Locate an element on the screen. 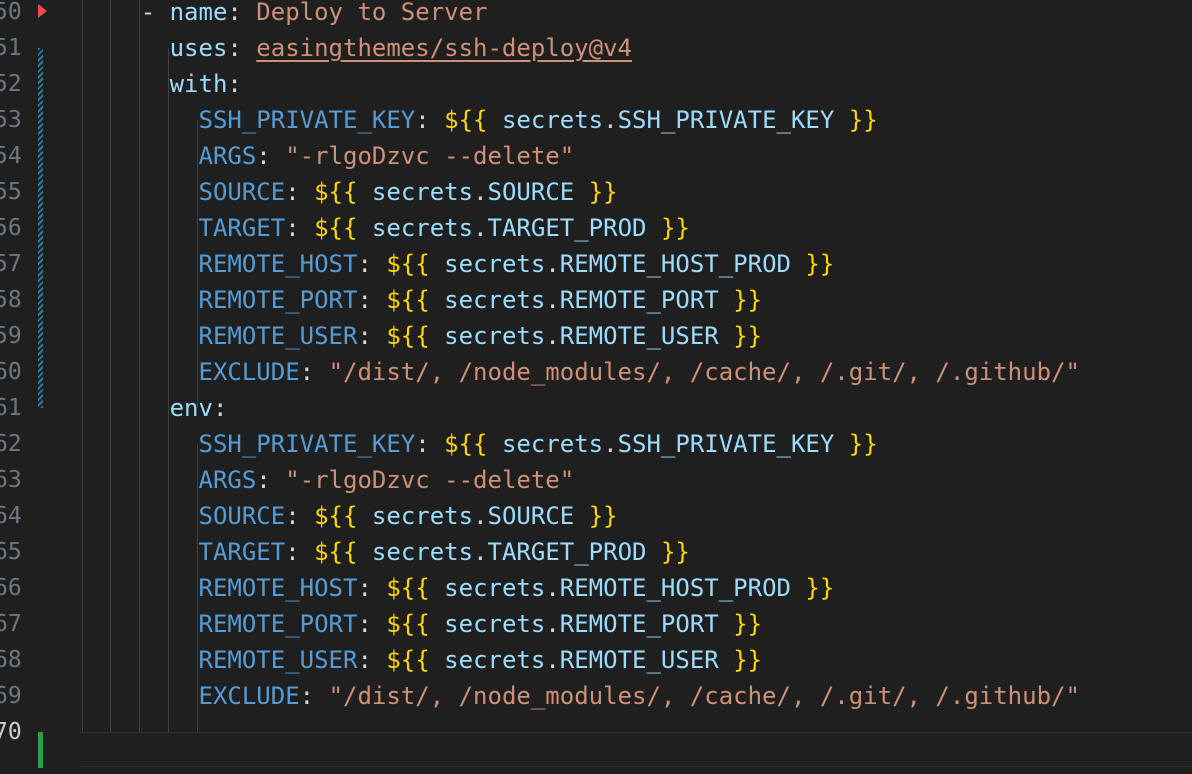  line-code: uses: easingthemes/ssh-deploy@v4 is located at coordinates (343, 48).